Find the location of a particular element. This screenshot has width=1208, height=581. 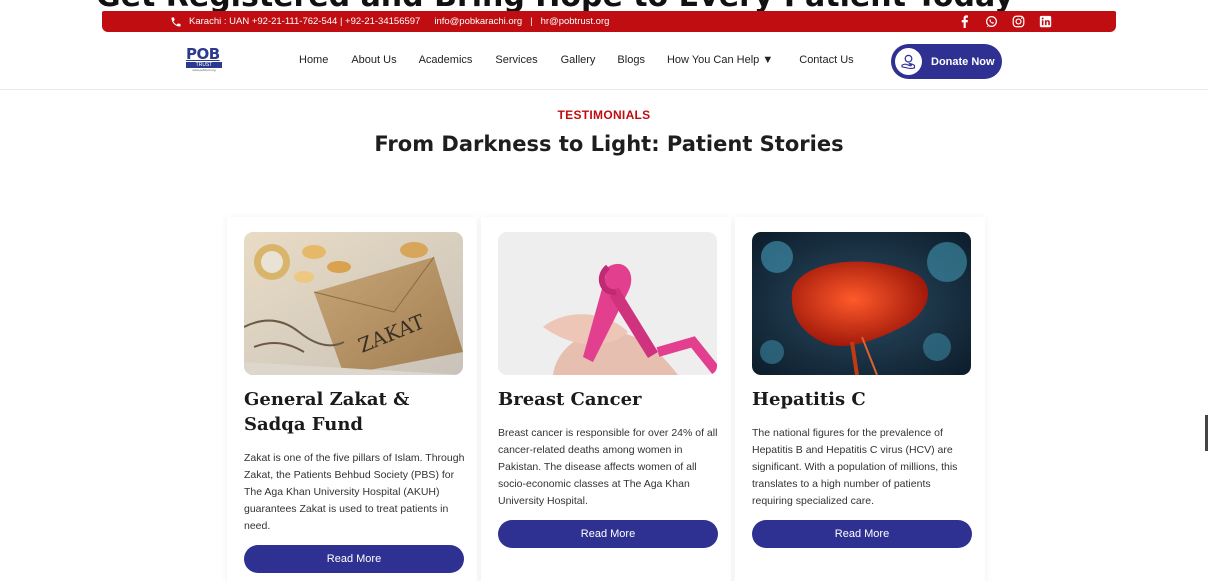

nav-contact-us: Contact Us is located at coordinates (826, 60).